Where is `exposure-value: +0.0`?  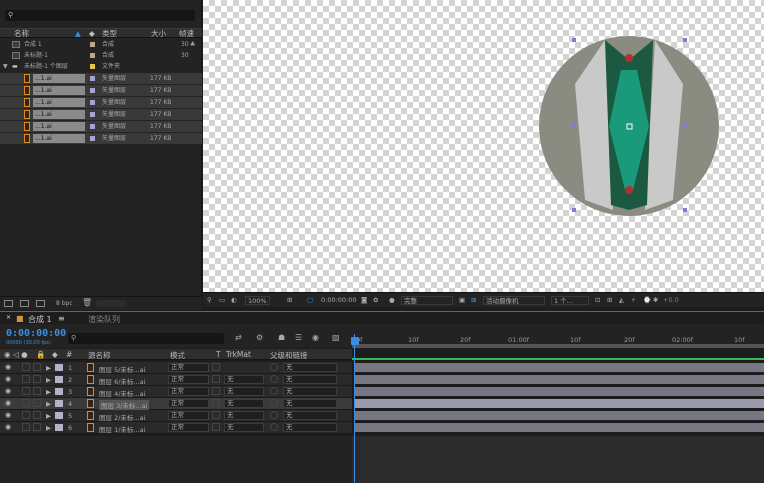 exposure-value: +0.0 is located at coordinates (671, 300).